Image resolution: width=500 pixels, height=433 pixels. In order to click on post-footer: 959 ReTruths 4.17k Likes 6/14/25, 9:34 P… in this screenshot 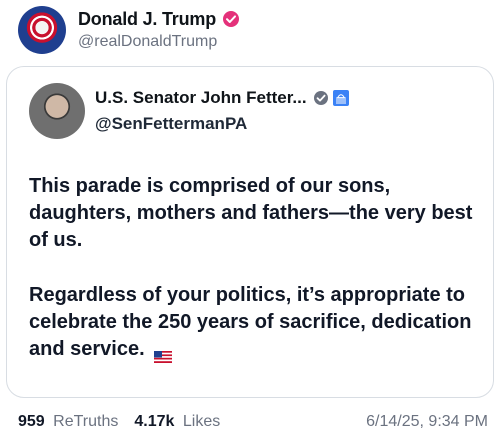, I will do `click(253, 422)`.